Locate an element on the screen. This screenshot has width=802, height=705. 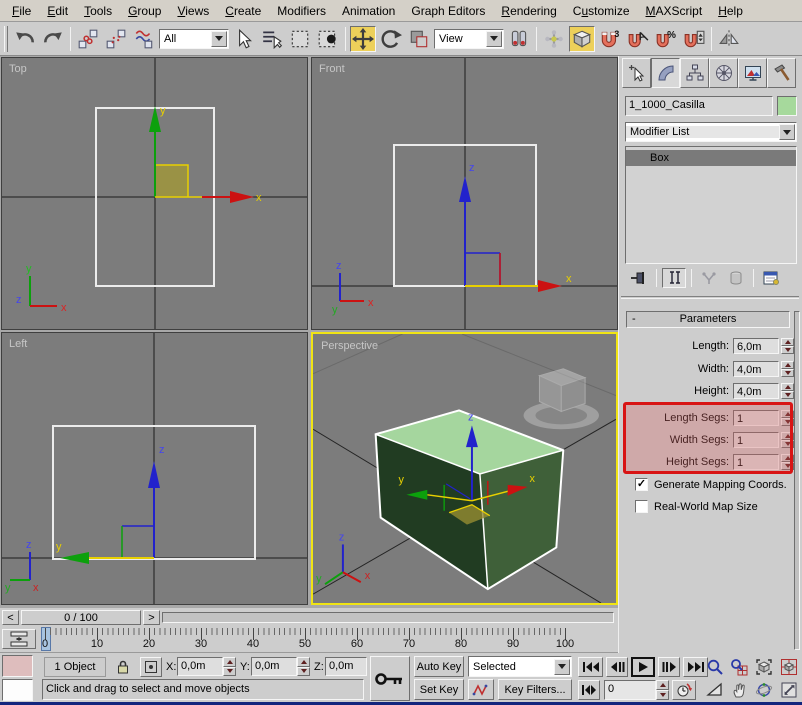
key-mode-toggle-button is located at coordinates (589, 690).